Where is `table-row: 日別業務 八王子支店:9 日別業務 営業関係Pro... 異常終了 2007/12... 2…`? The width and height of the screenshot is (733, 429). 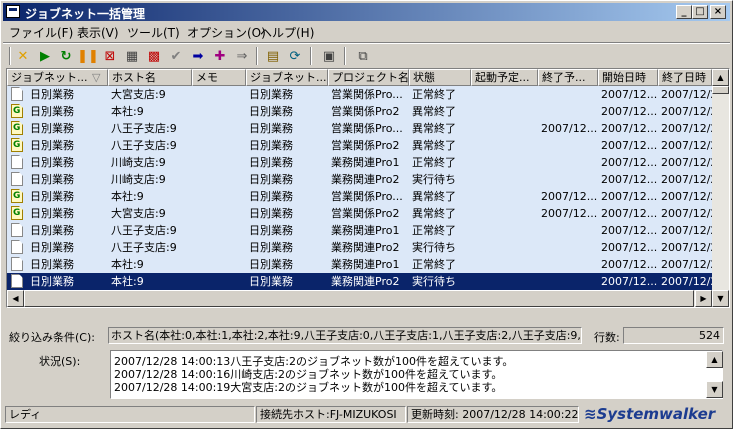 table-row: 日別業務 八王子支店:9 日別業務 営業関係Pro... 異常終了 2007/12... 2… is located at coordinates (359, 128).